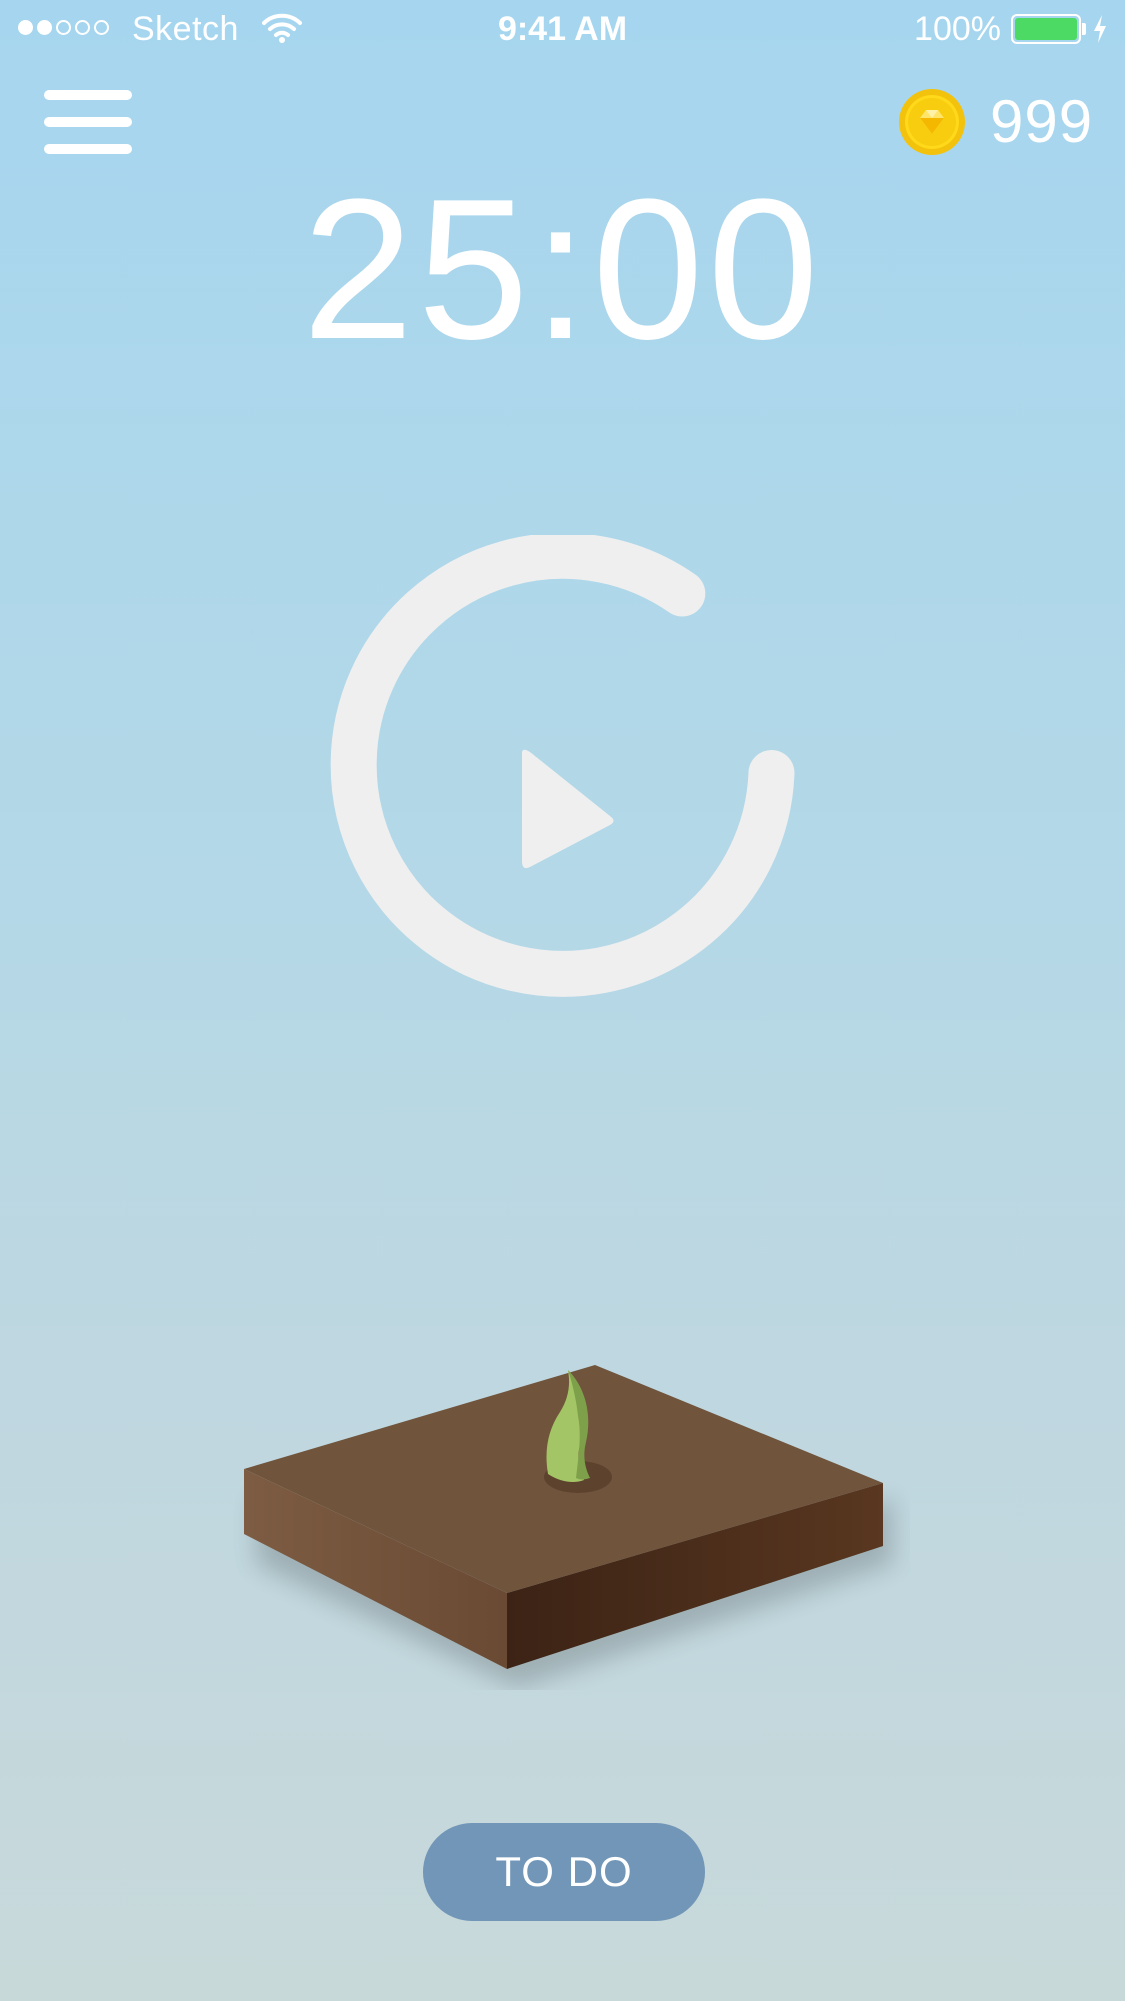  I want to click on progress-ring, so click(562, 766).